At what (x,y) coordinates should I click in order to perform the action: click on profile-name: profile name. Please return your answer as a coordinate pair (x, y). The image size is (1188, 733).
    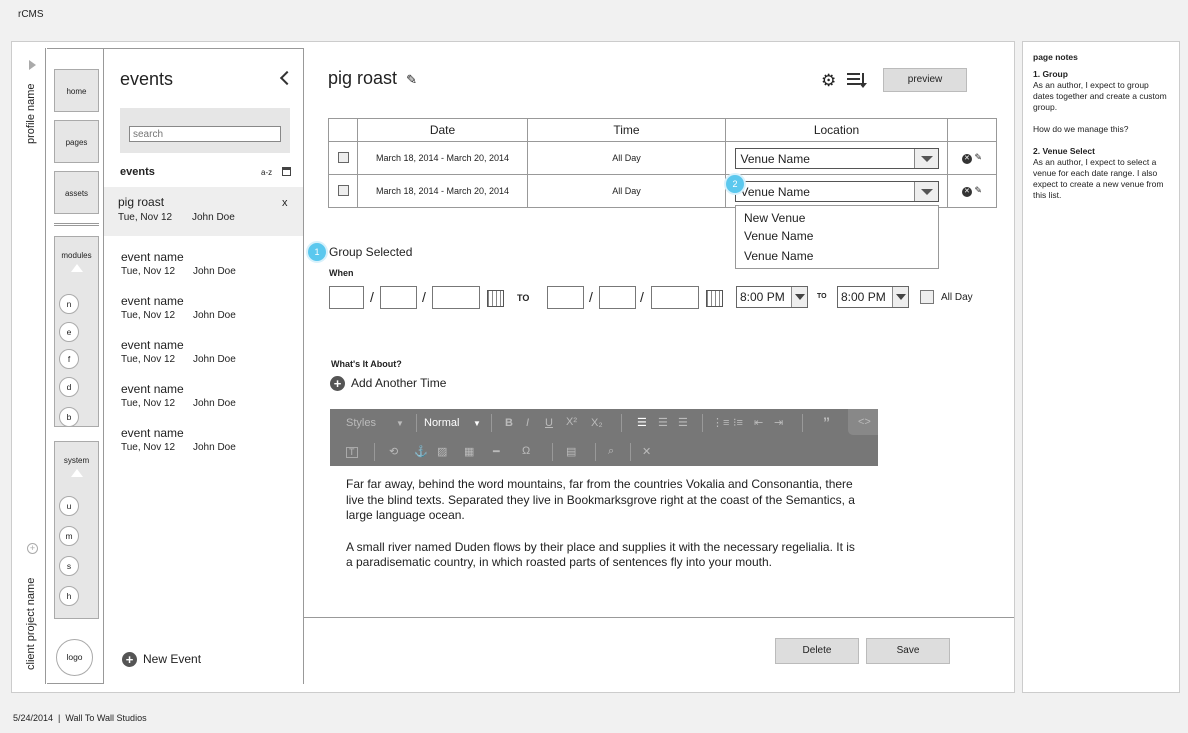
    Looking at the image, I should click on (31, 113).